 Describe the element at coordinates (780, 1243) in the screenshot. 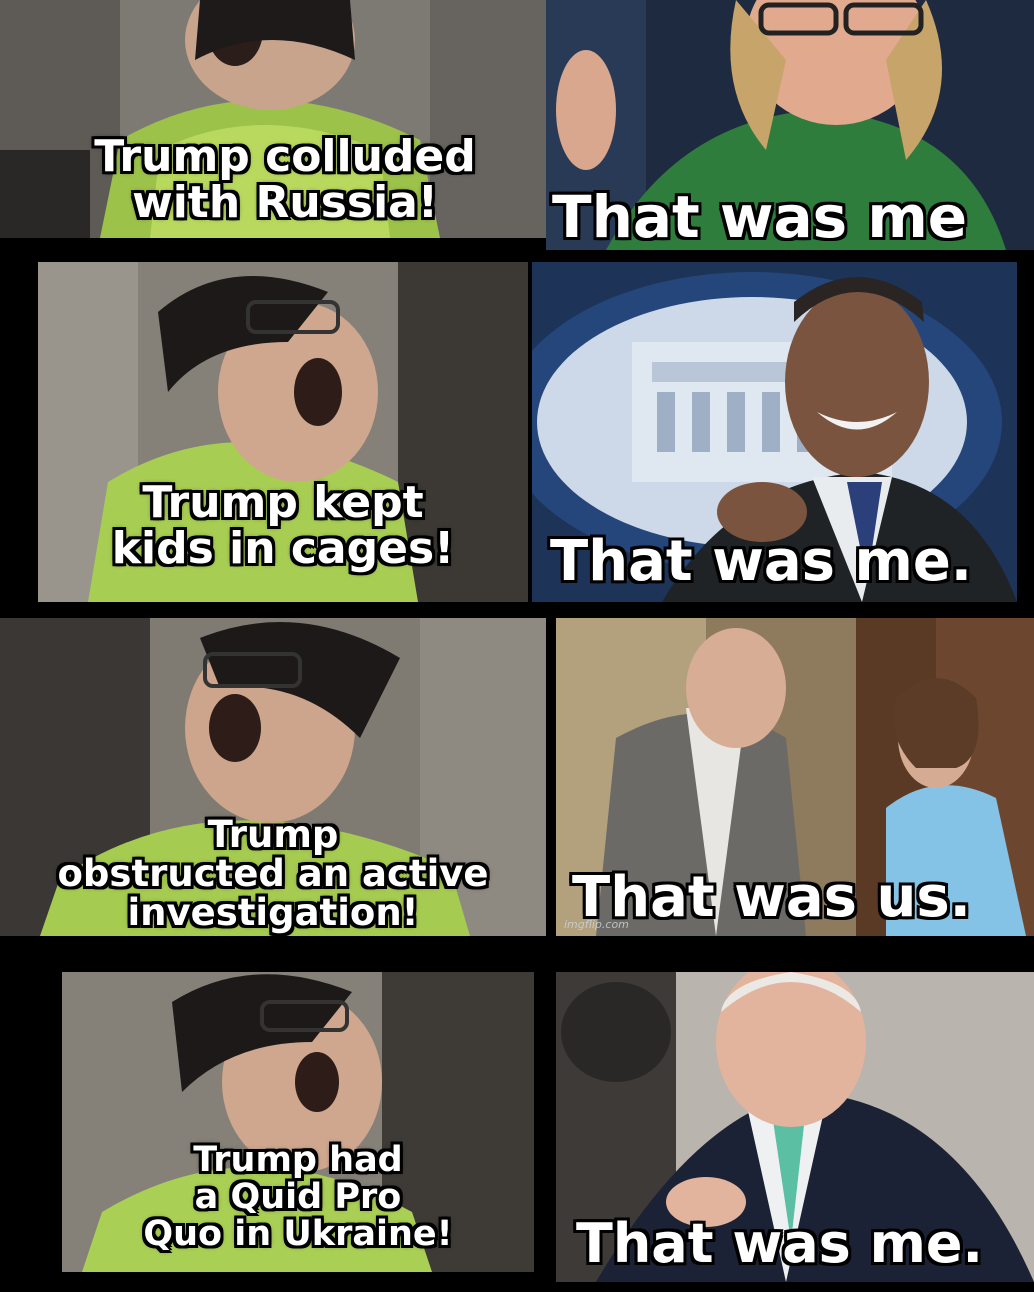

I see `row4-right-caption: That was me.` at that location.